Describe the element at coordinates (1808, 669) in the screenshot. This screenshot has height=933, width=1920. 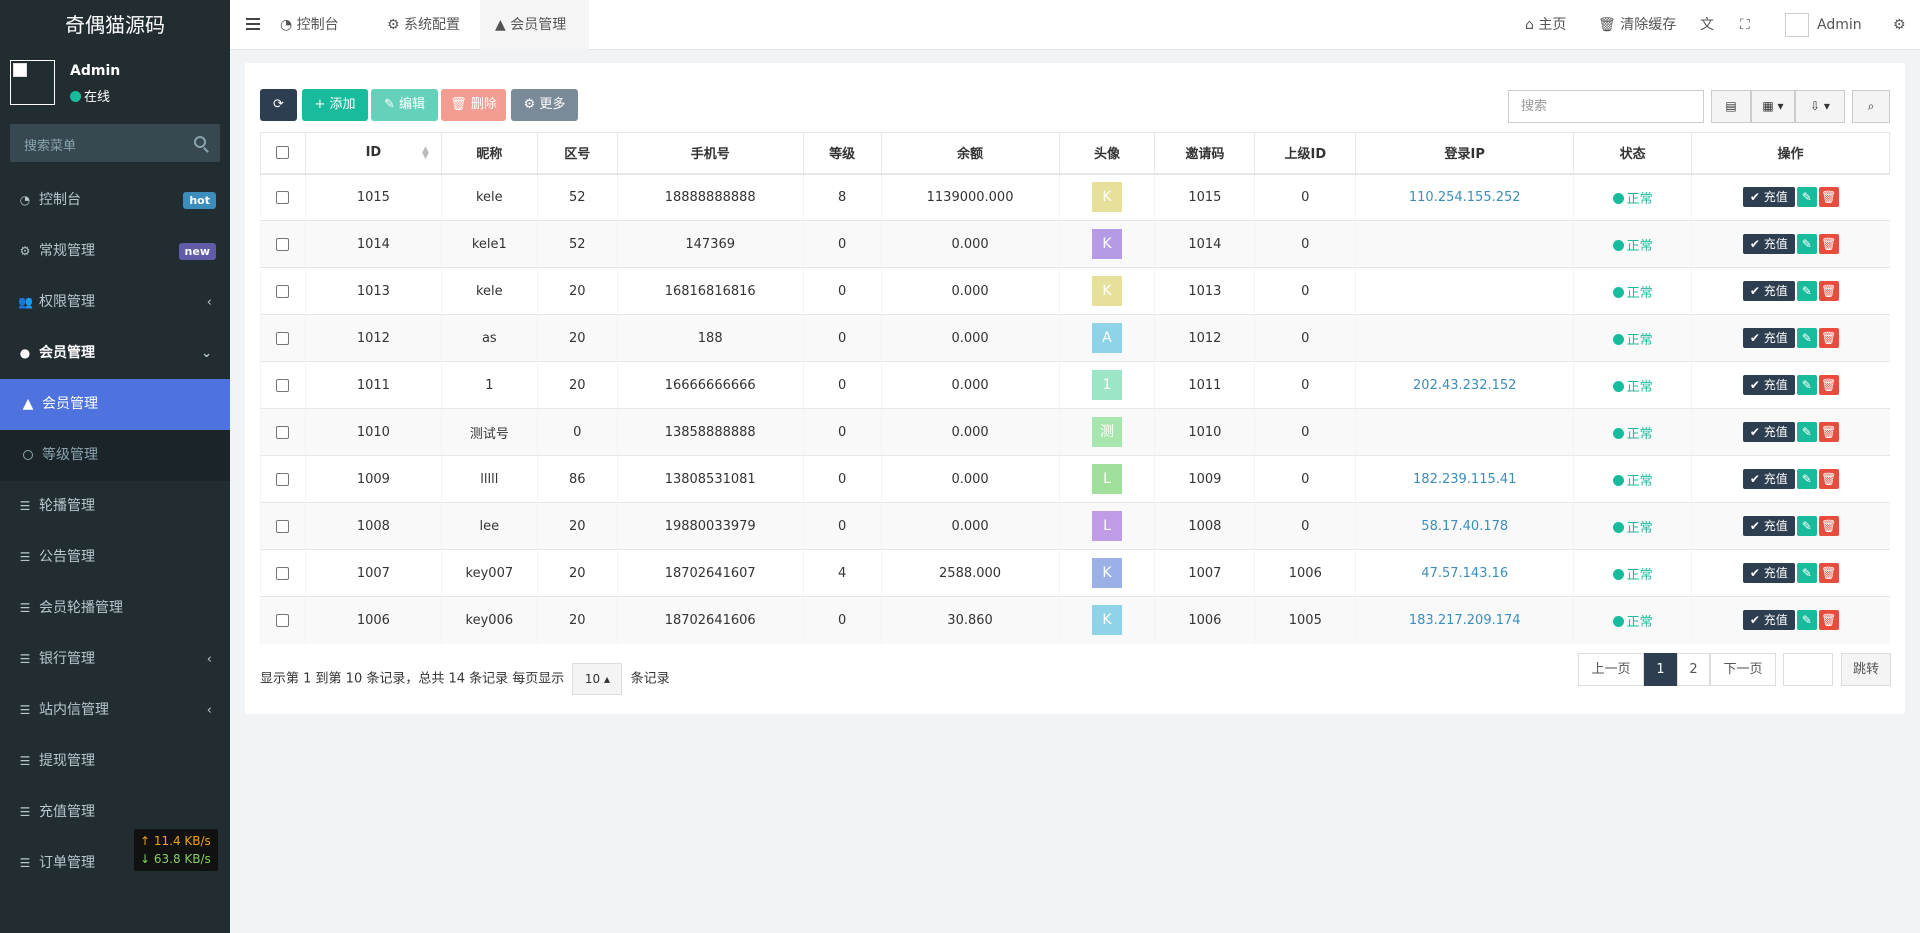
I see `jump-page-input` at that location.